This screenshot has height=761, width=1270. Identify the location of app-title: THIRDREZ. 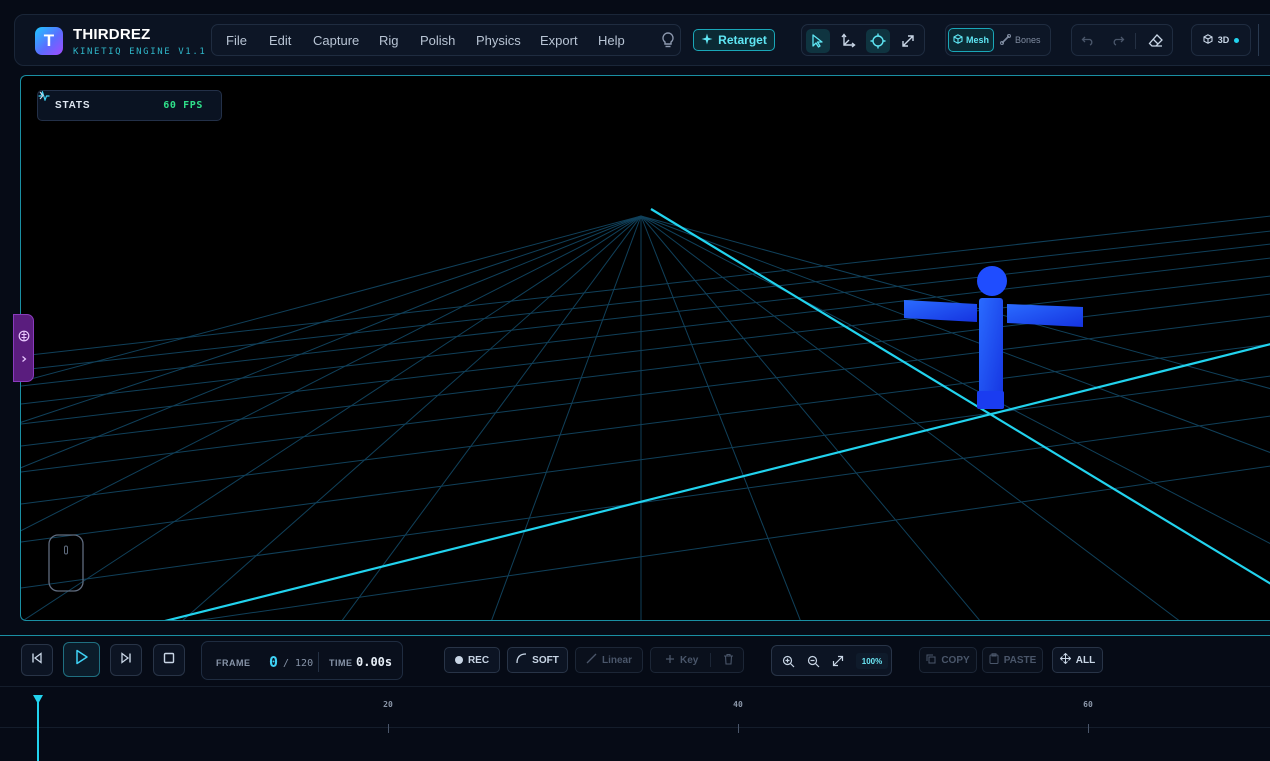
(112, 34).